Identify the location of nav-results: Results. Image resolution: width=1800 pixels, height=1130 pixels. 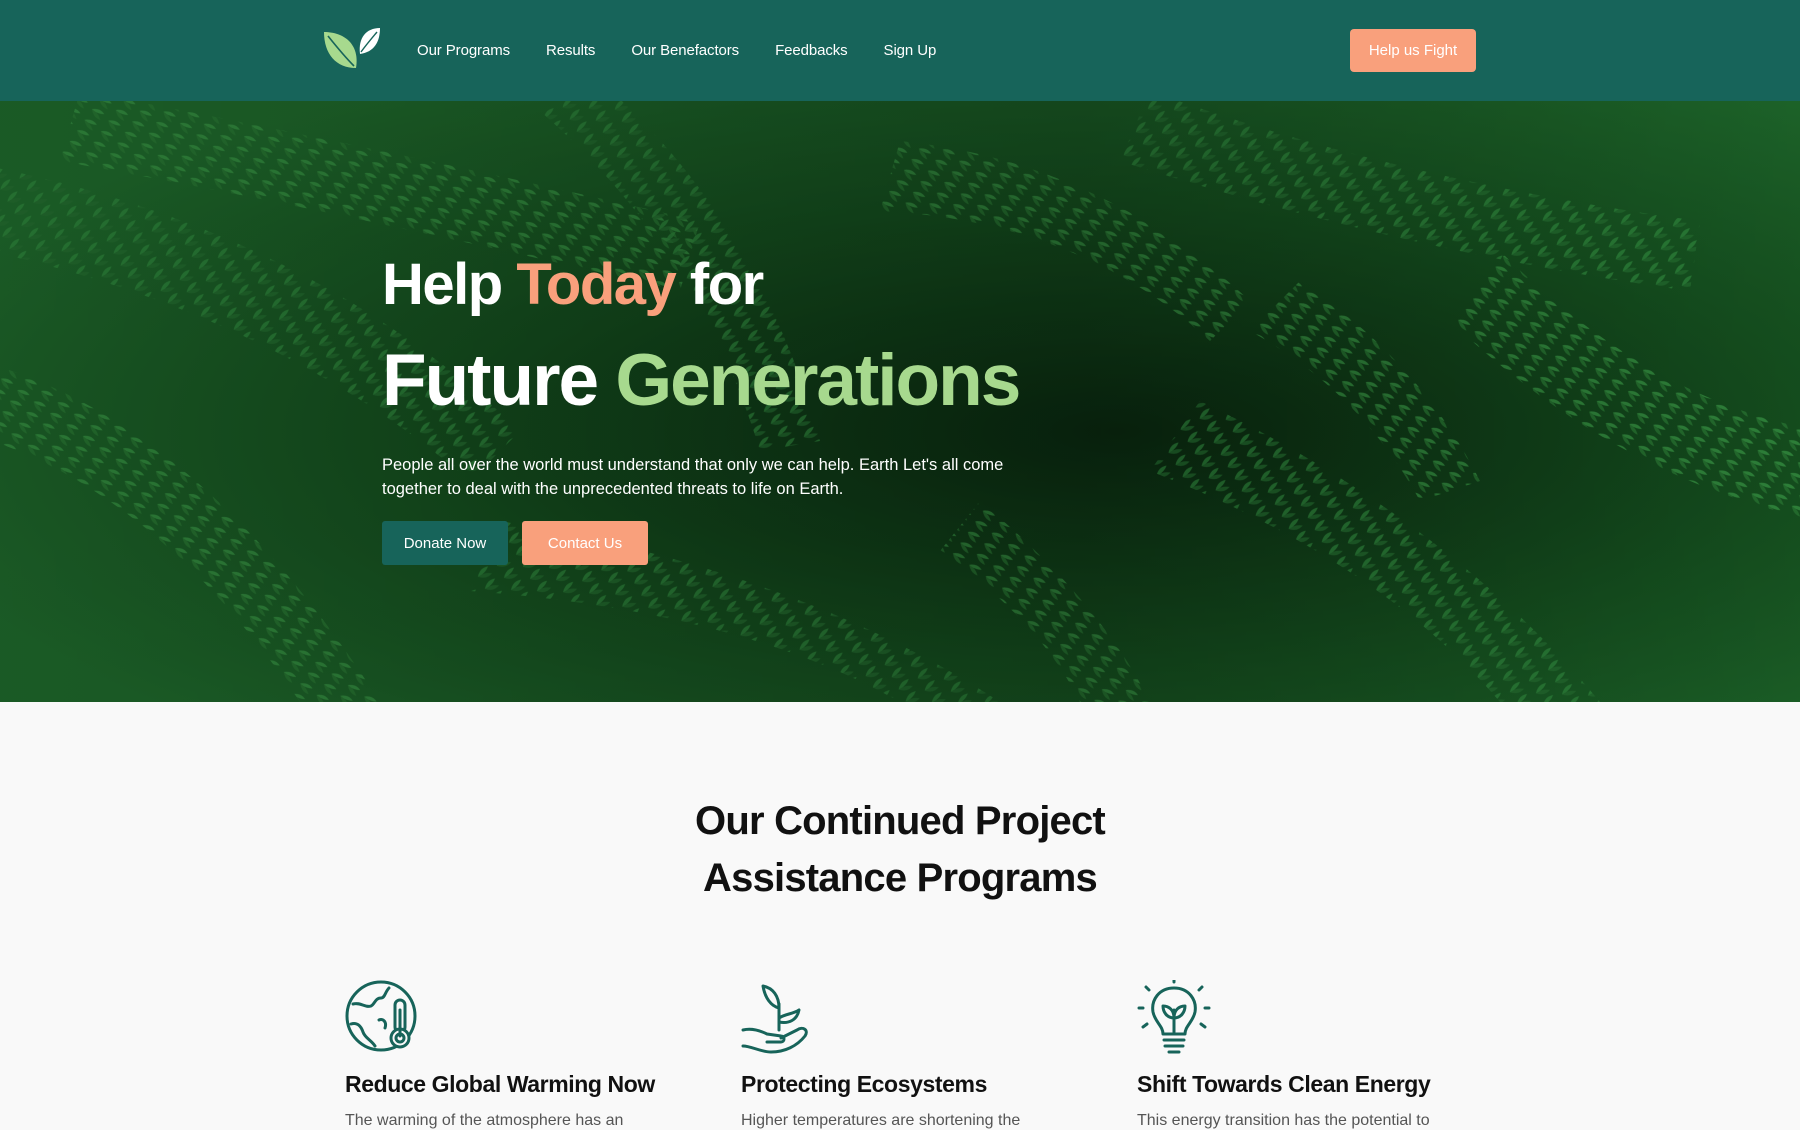
(570, 50).